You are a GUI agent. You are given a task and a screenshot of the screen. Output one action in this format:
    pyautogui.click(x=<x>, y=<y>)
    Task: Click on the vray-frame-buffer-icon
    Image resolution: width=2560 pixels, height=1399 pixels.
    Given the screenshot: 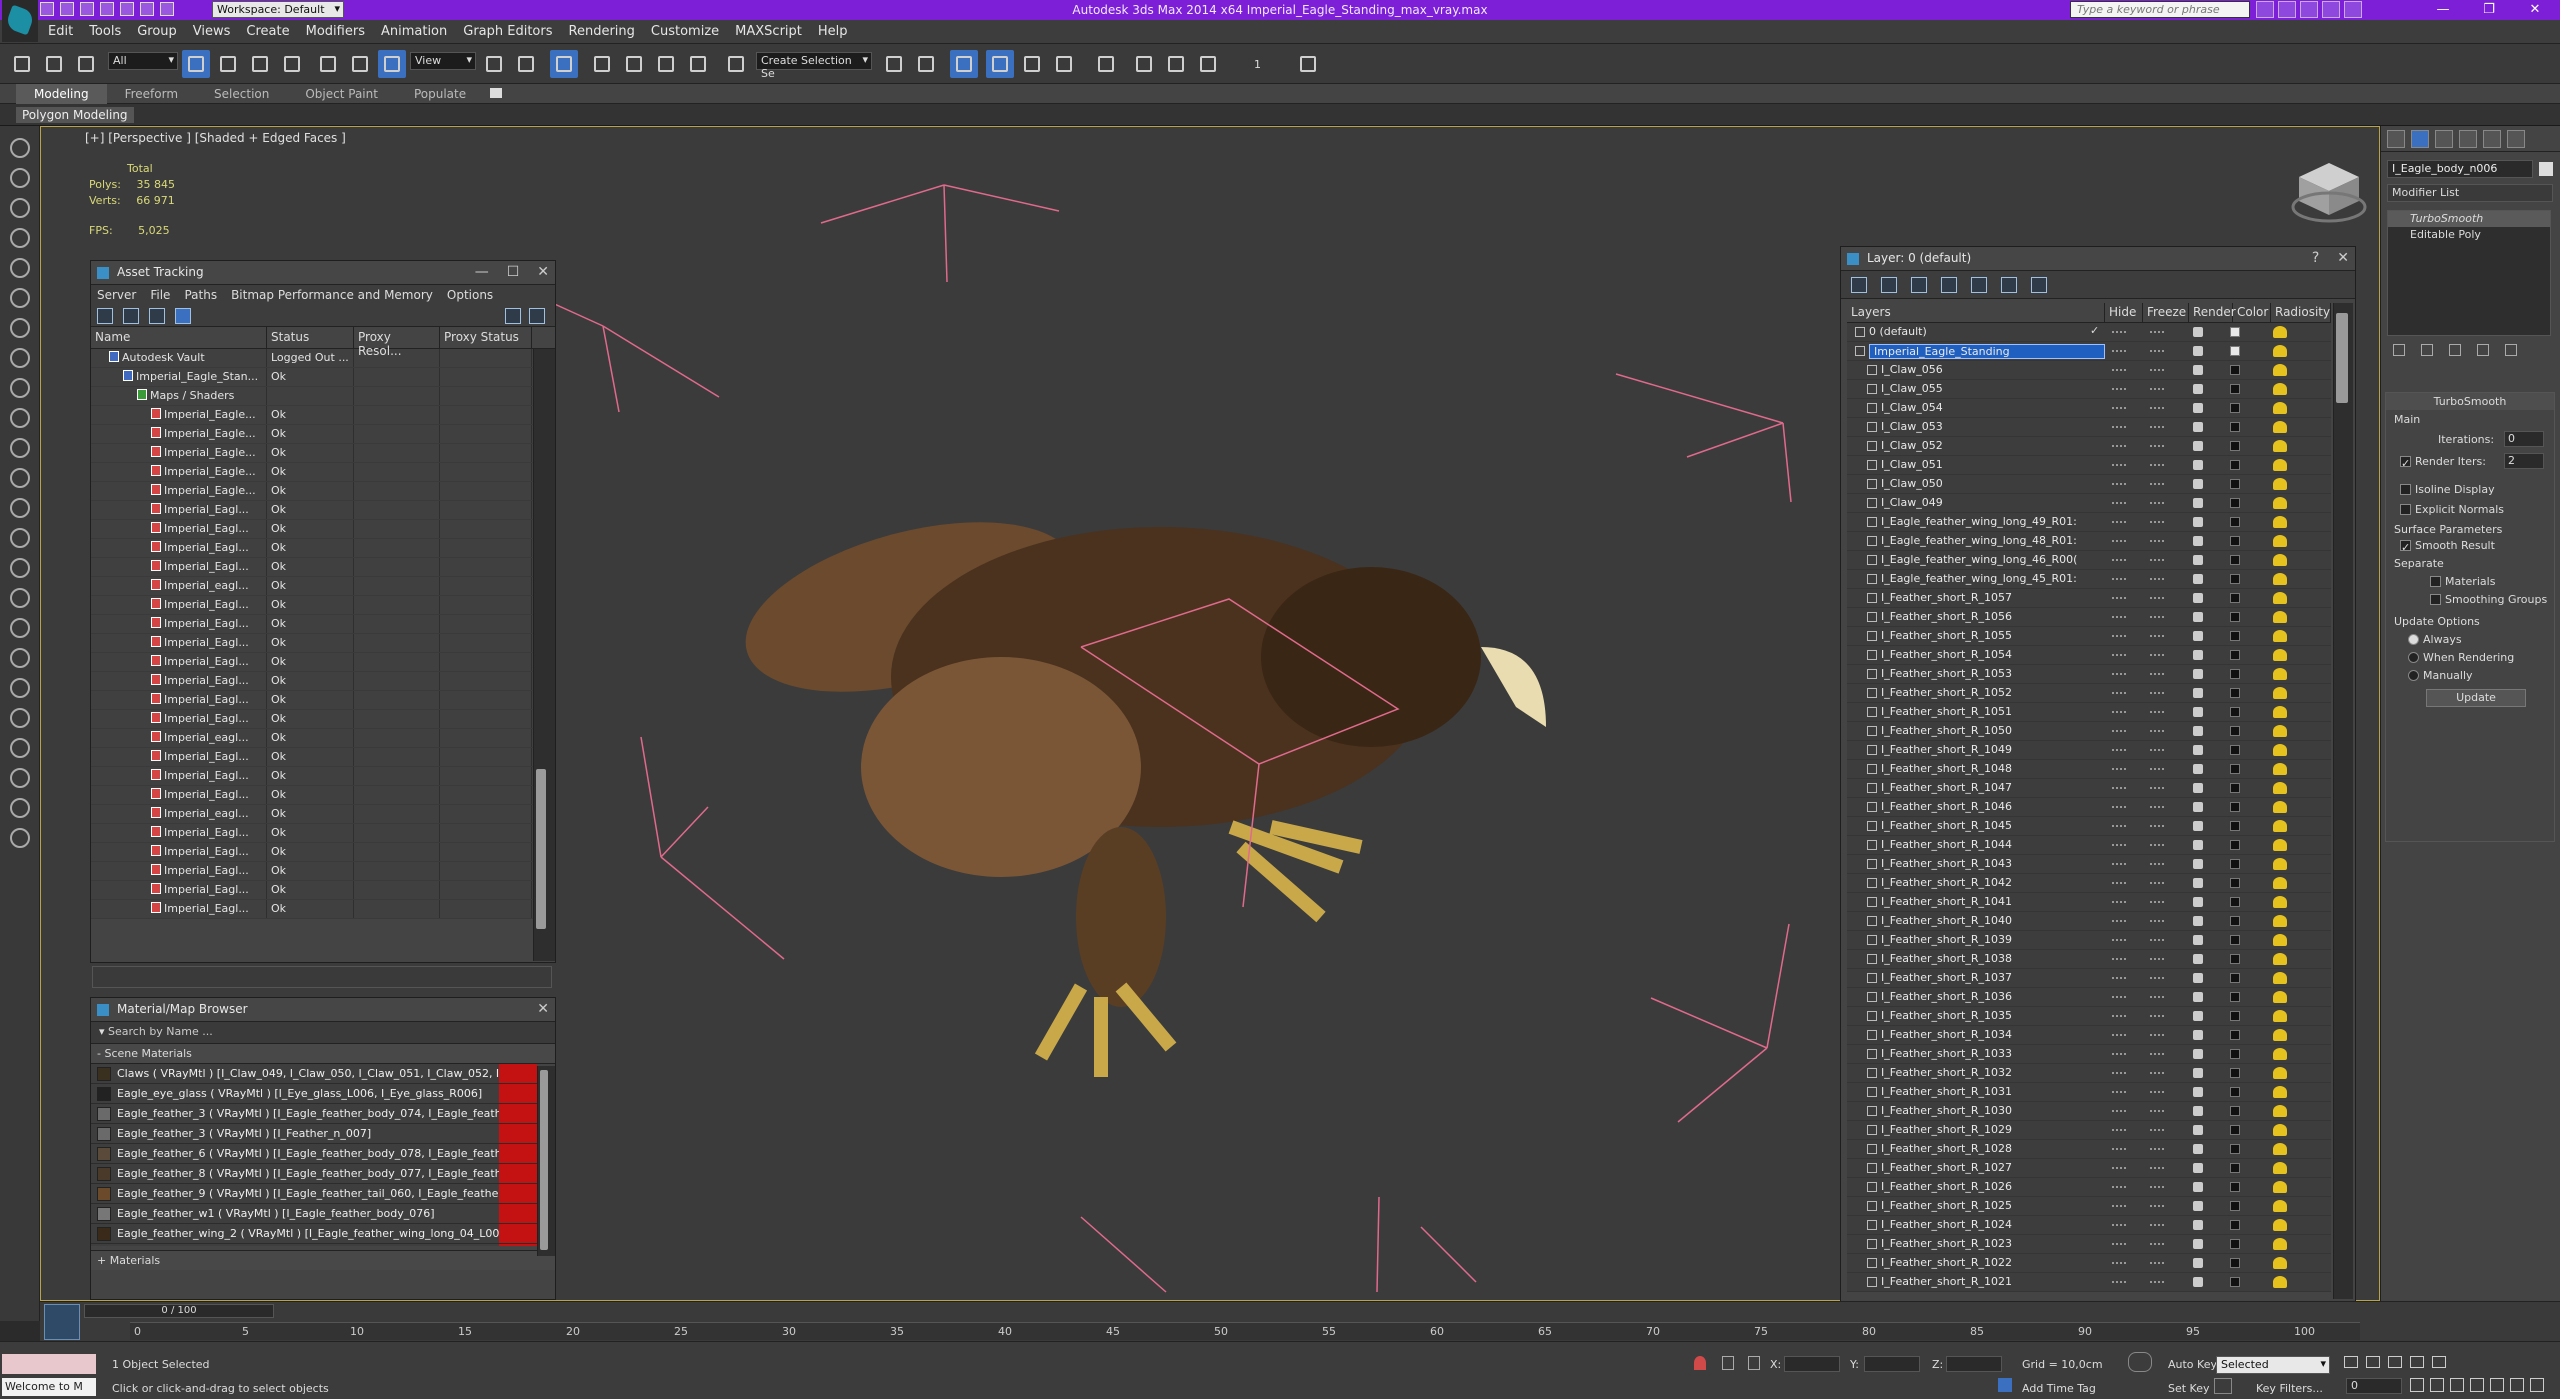 What is the action you would take?
    pyautogui.click(x=1308, y=64)
    